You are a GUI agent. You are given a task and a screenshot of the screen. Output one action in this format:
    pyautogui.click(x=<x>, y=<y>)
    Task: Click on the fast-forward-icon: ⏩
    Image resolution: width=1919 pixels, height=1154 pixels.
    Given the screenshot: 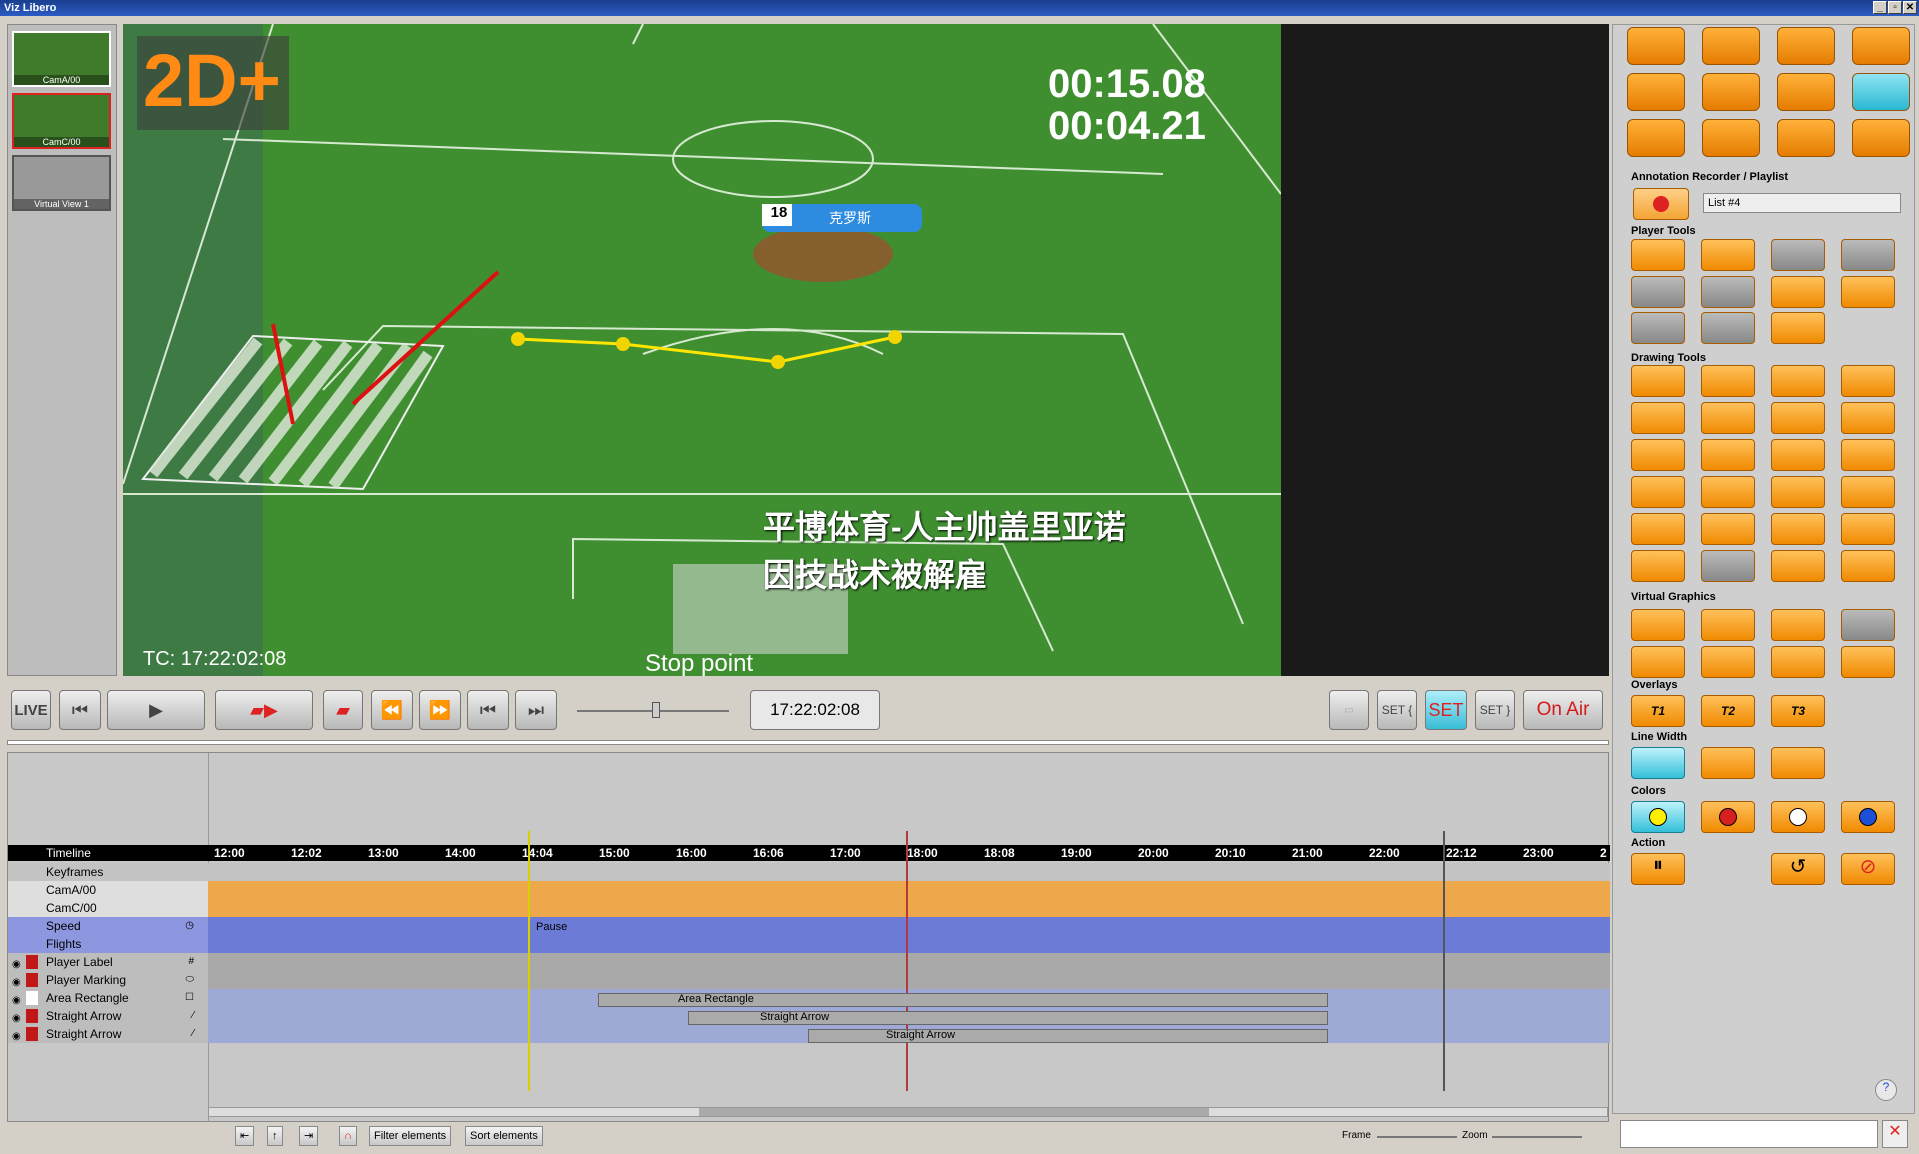 What is the action you would take?
    pyautogui.click(x=440, y=710)
    